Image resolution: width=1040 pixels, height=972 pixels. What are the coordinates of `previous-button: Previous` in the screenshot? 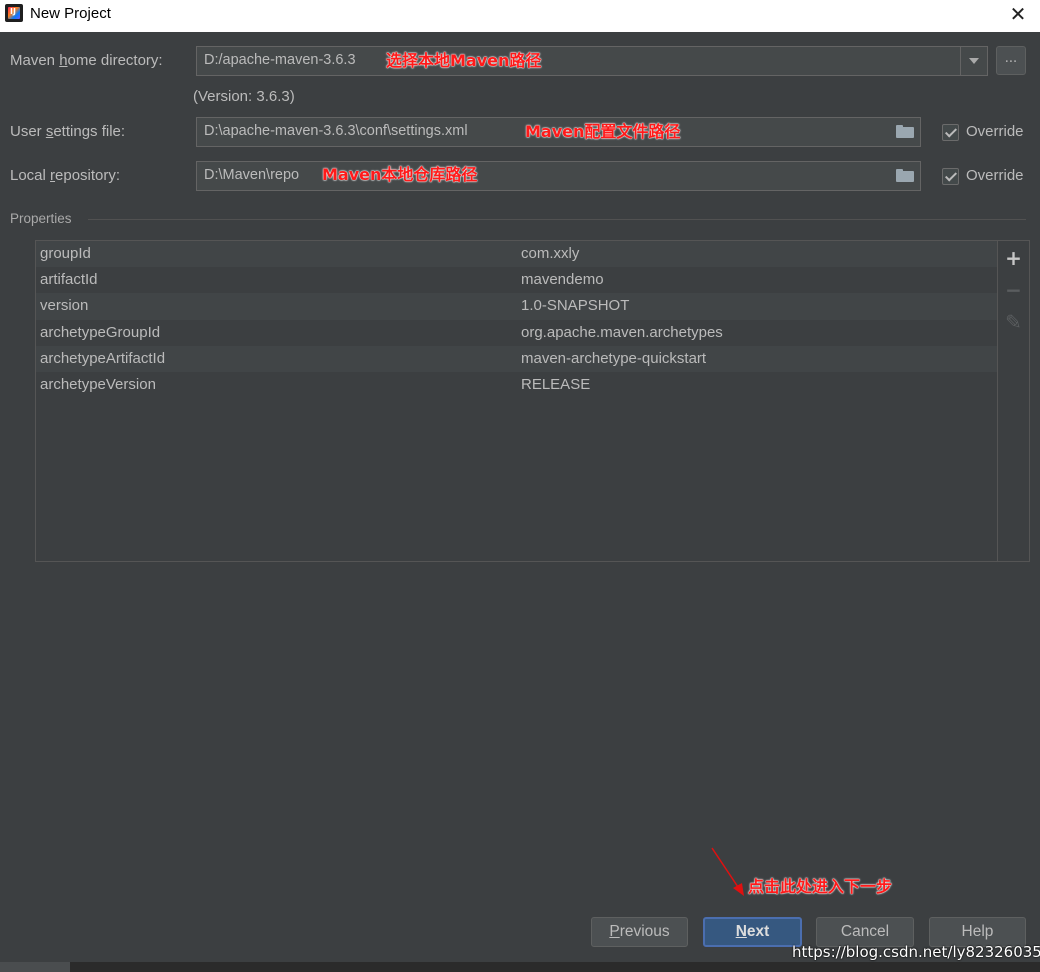 It's located at (639, 932).